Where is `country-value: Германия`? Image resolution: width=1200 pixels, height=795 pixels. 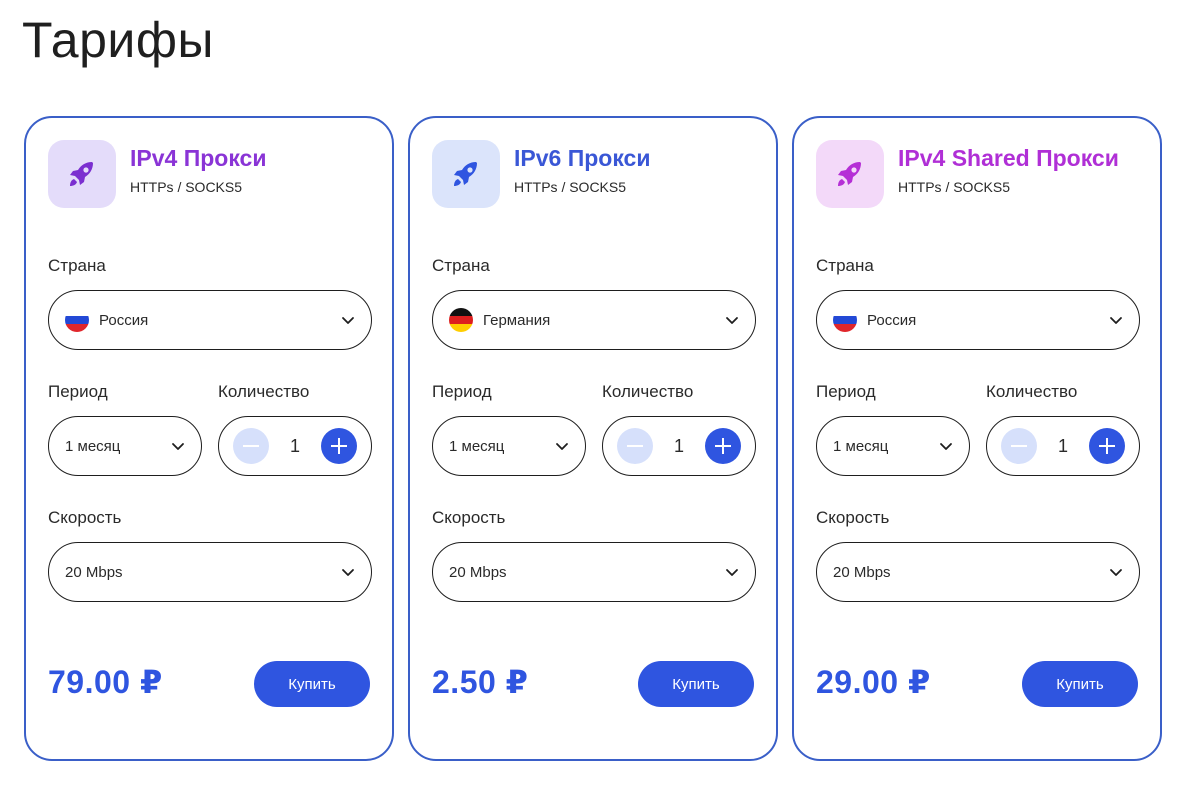
country-value: Германия is located at coordinates (517, 320).